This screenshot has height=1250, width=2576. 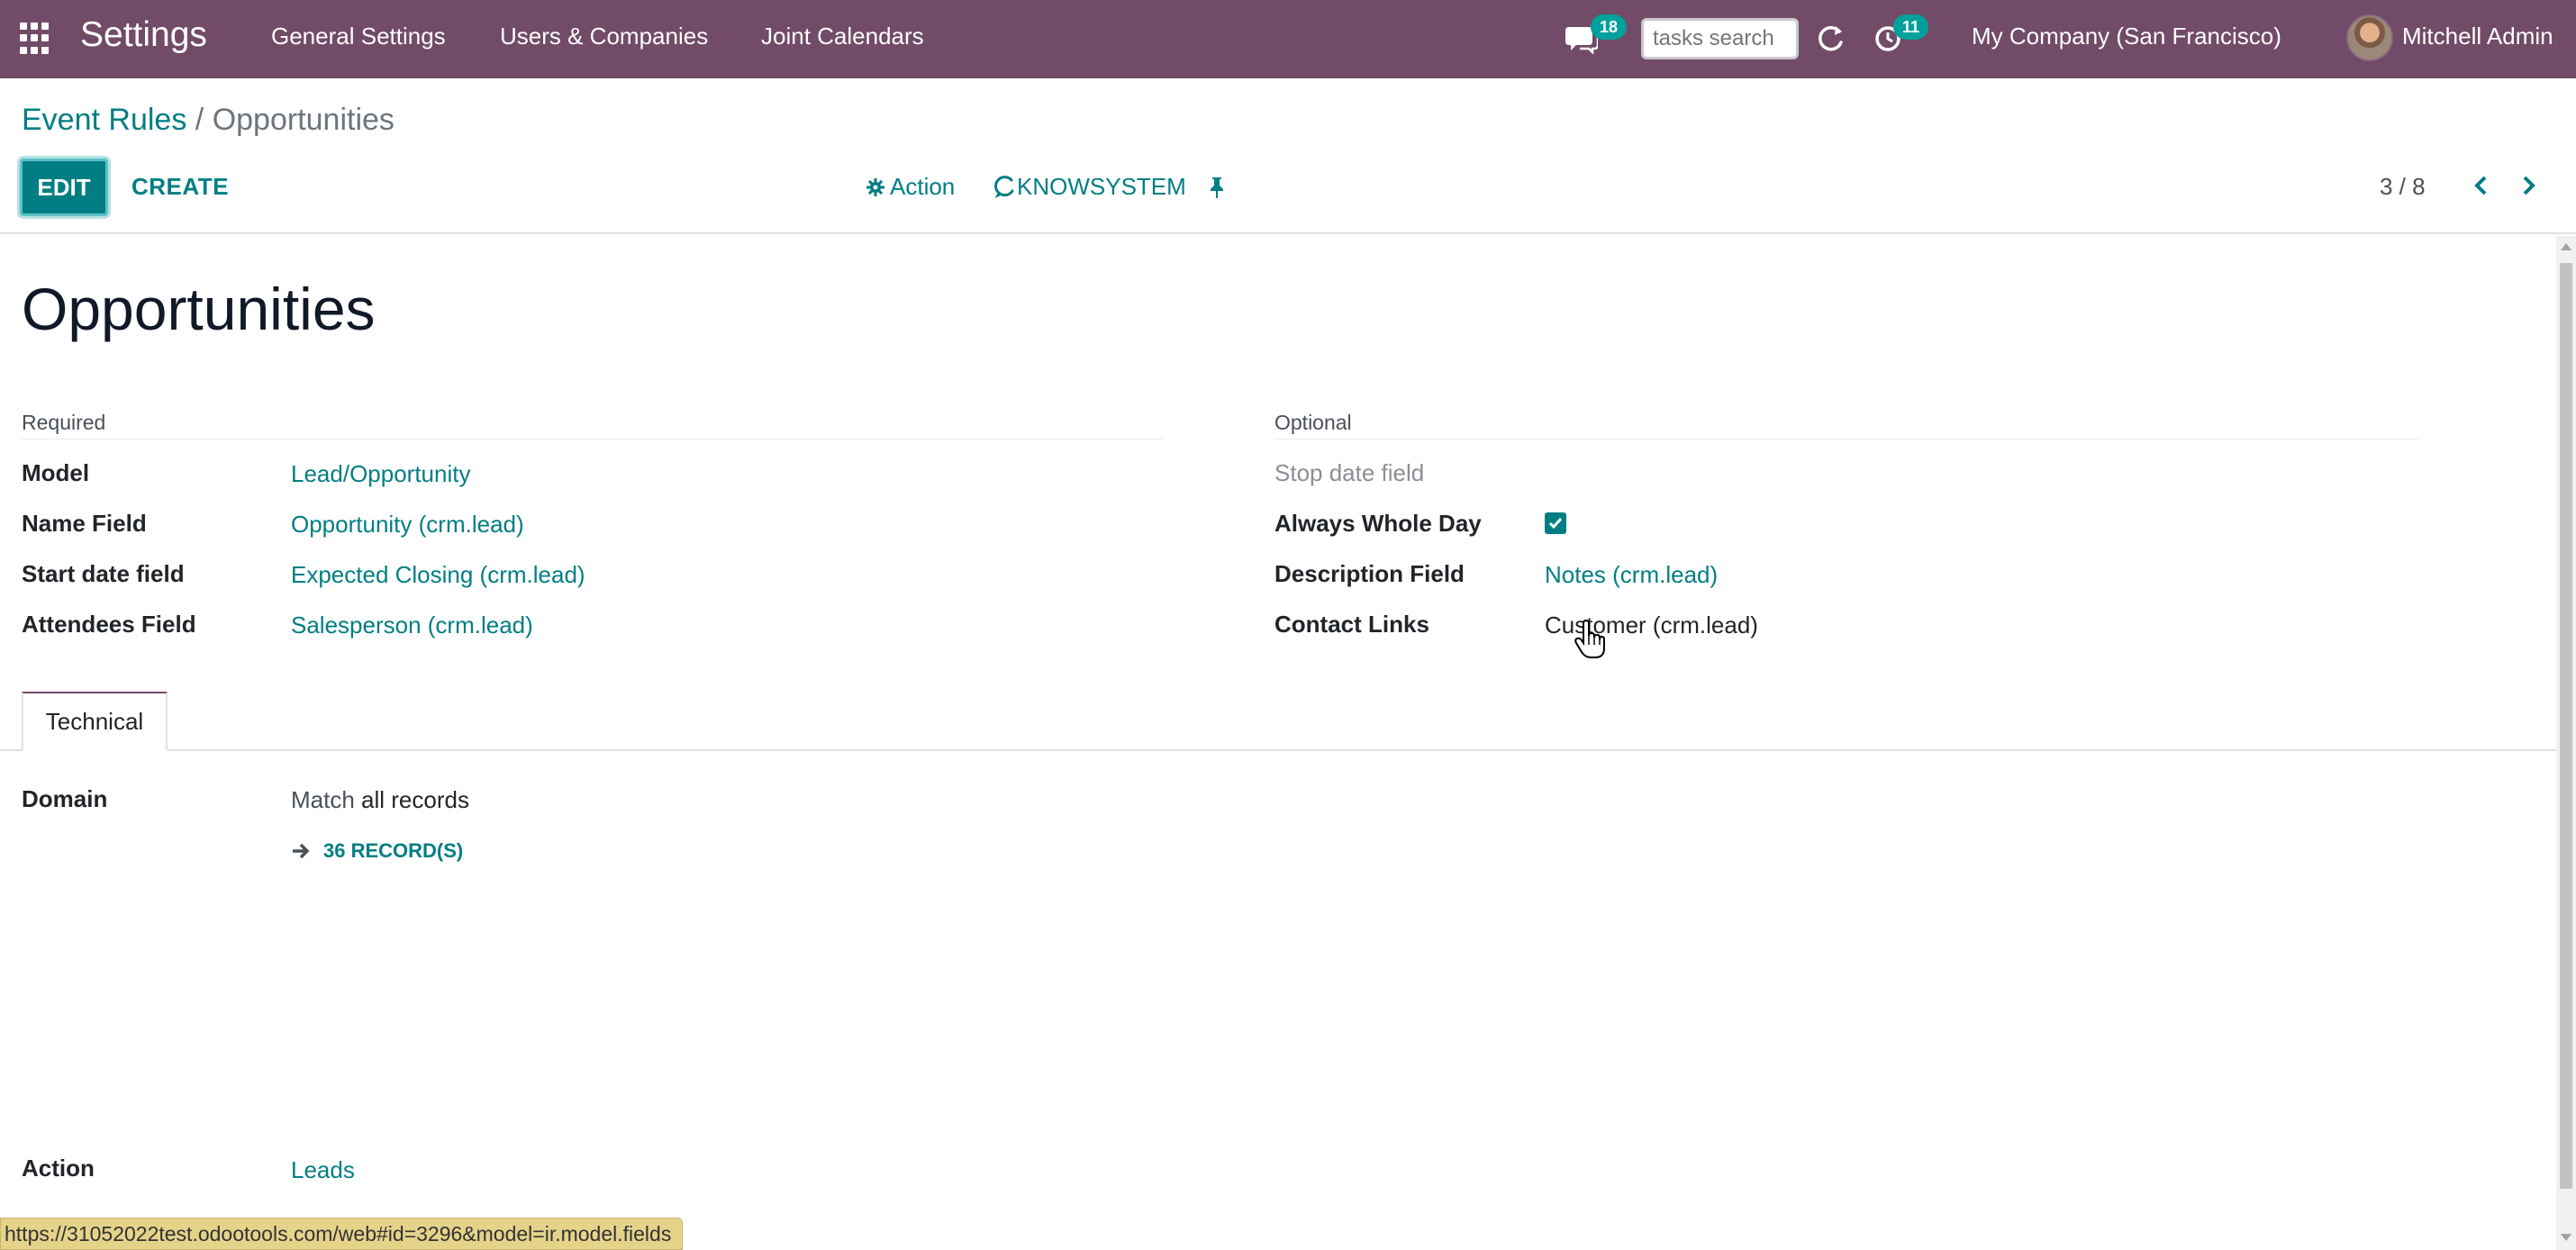 What do you see at coordinates (2566, 246) in the screenshot?
I see `scroll-up-arrow` at bounding box center [2566, 246].